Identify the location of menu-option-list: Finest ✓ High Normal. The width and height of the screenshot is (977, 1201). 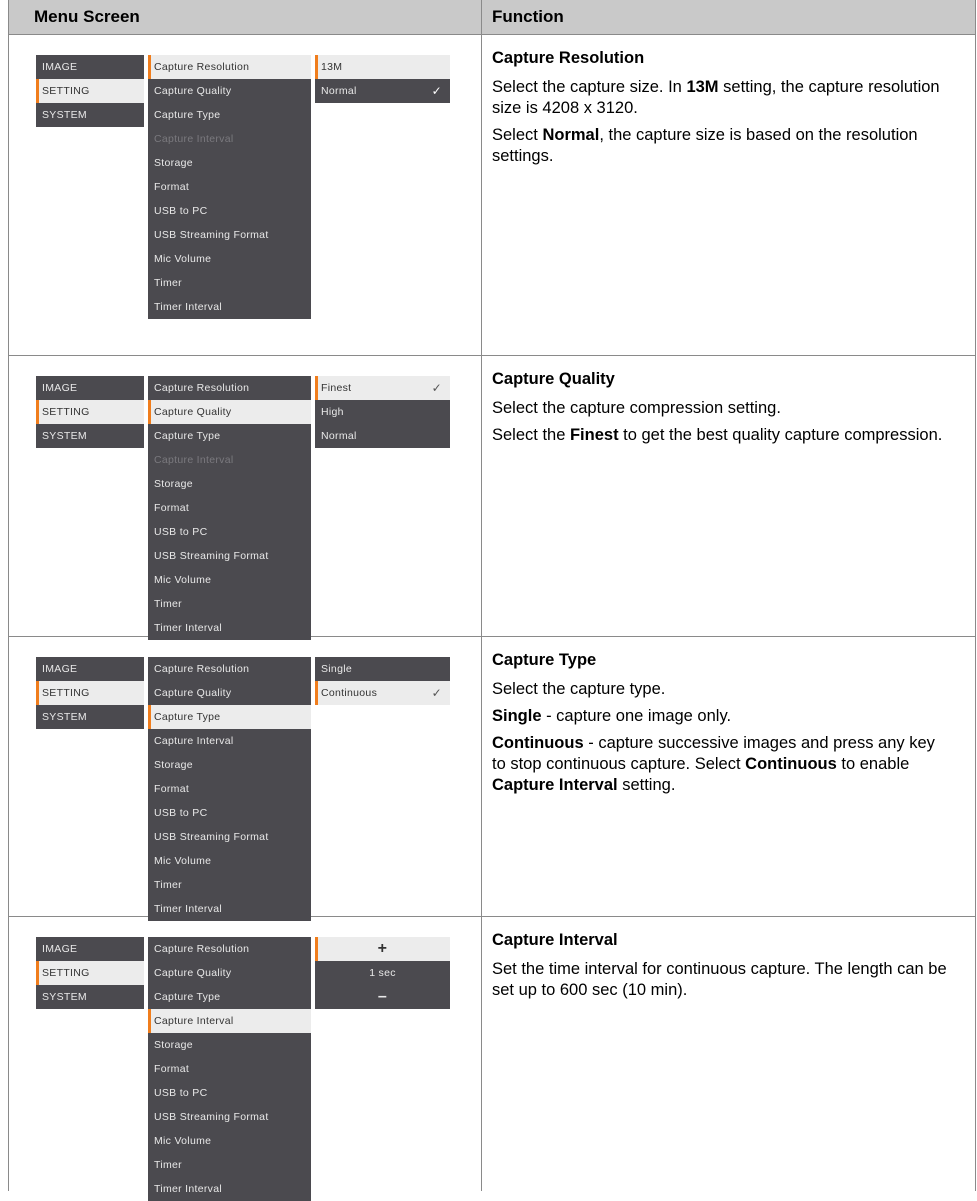
(382, 412).